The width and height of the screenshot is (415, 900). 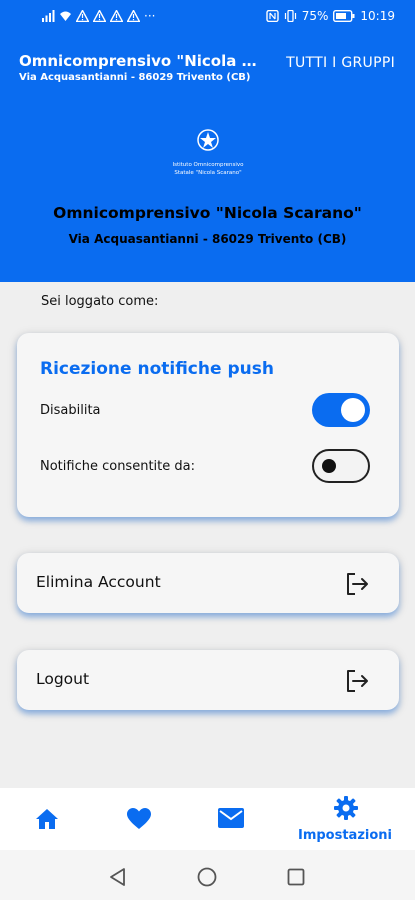 What do you see at coordinates (157, 369) in the screenshot?
I see `push-notifications-title: Ricezione notifiche push` at bounding box center [157, 369].